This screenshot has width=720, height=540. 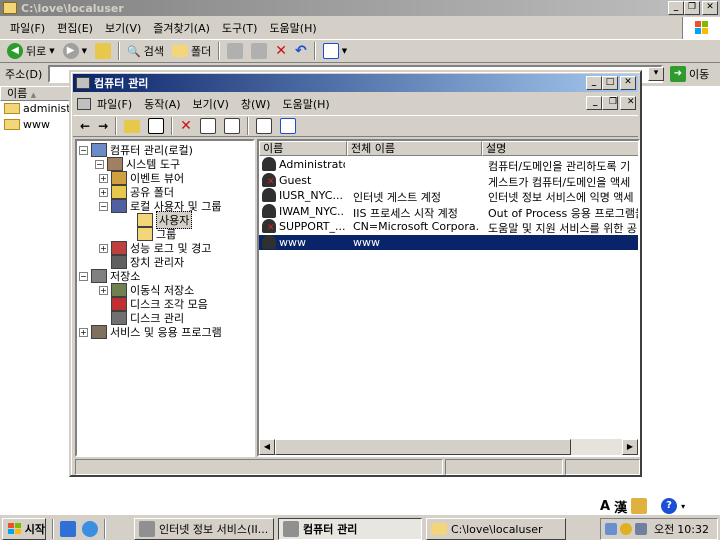 I want to click on show-tree-button, so click(x=156, y=126).